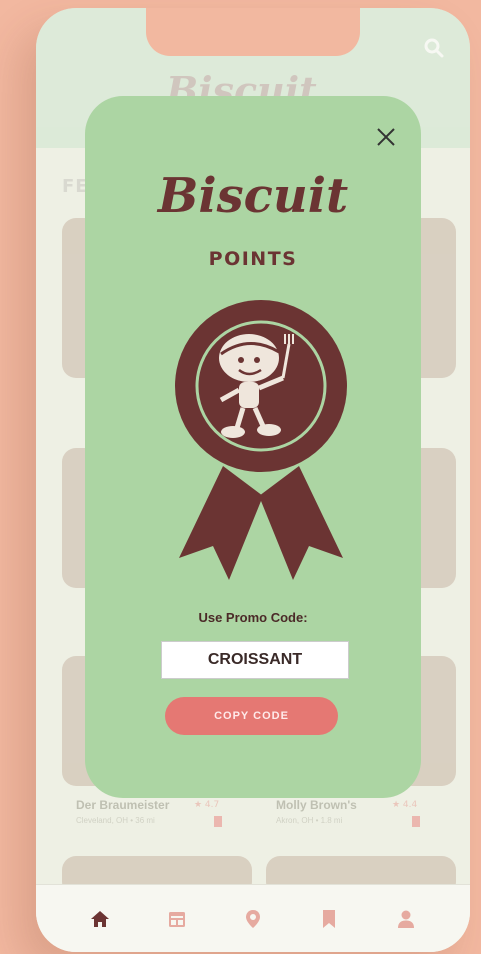 The width and height of the screenshot is (481, 954). Describe the element at coordinates (253, 259) in the screenshot. I see `brand-subtitle: POINTS` at that location.